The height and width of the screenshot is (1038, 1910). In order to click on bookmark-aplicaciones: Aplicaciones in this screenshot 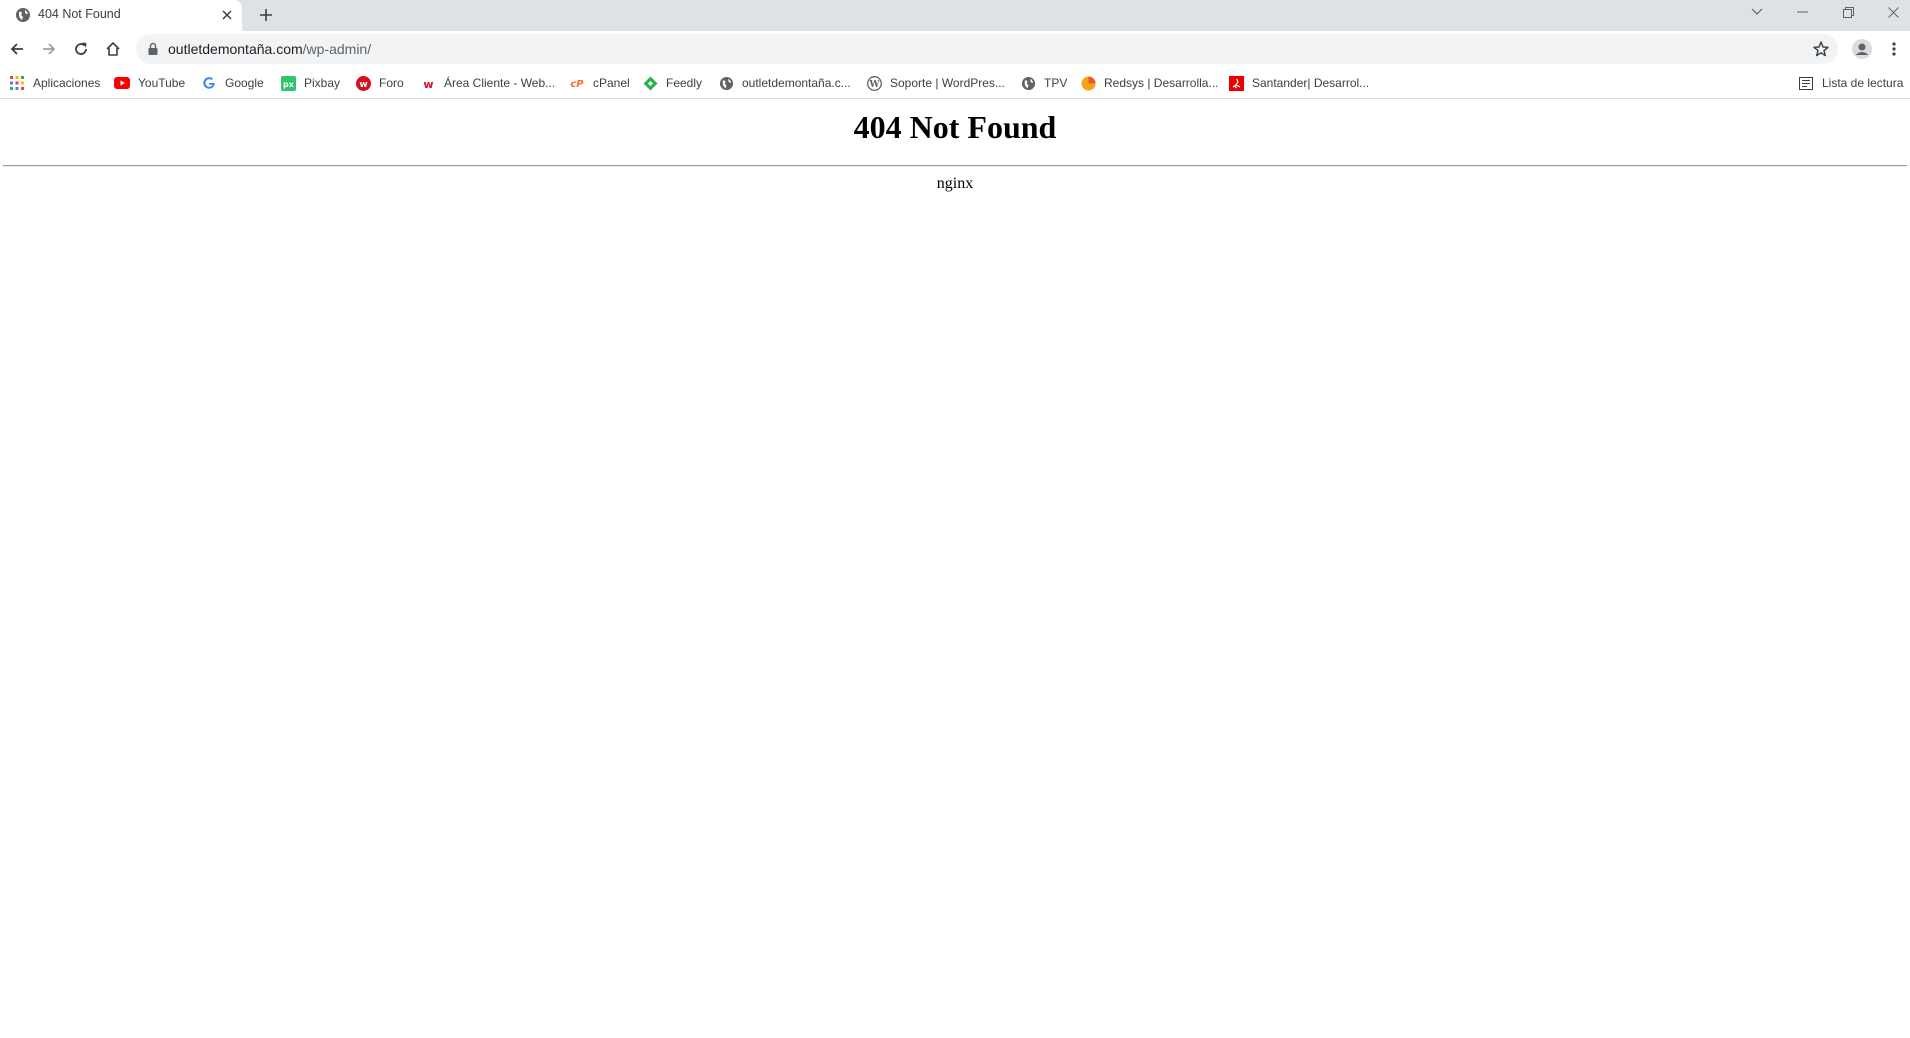, I will do `click(54, 83)`.